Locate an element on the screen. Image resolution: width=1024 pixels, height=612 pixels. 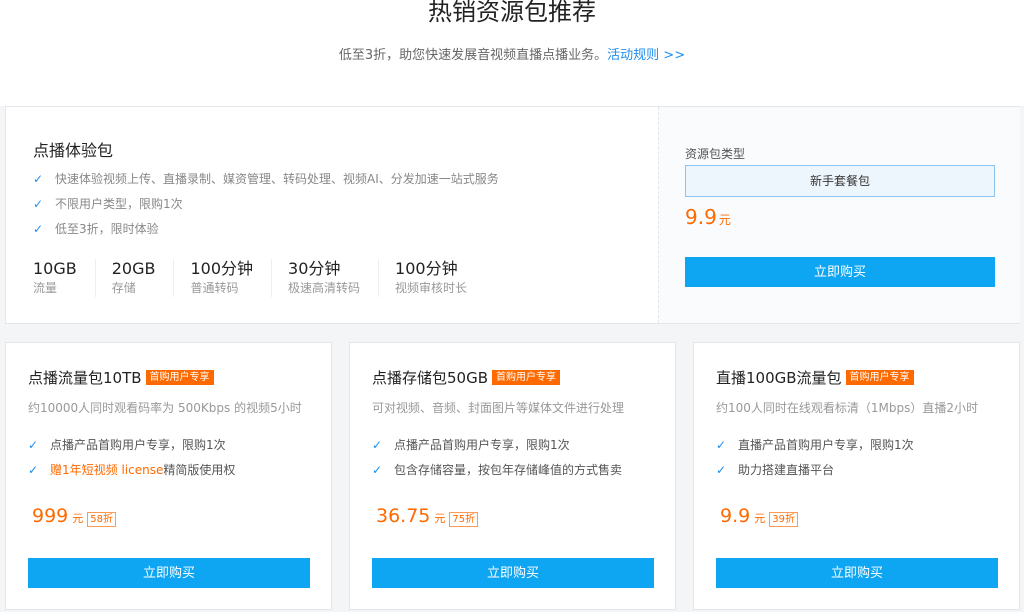
price-value: 36.75 is located at coordinates (403, 516).